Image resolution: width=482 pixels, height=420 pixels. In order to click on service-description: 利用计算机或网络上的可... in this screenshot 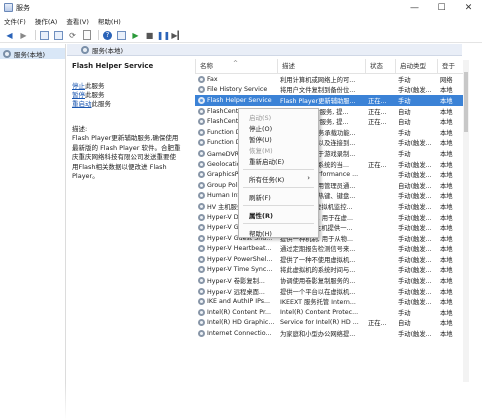, I will do `click(318, 80)`.